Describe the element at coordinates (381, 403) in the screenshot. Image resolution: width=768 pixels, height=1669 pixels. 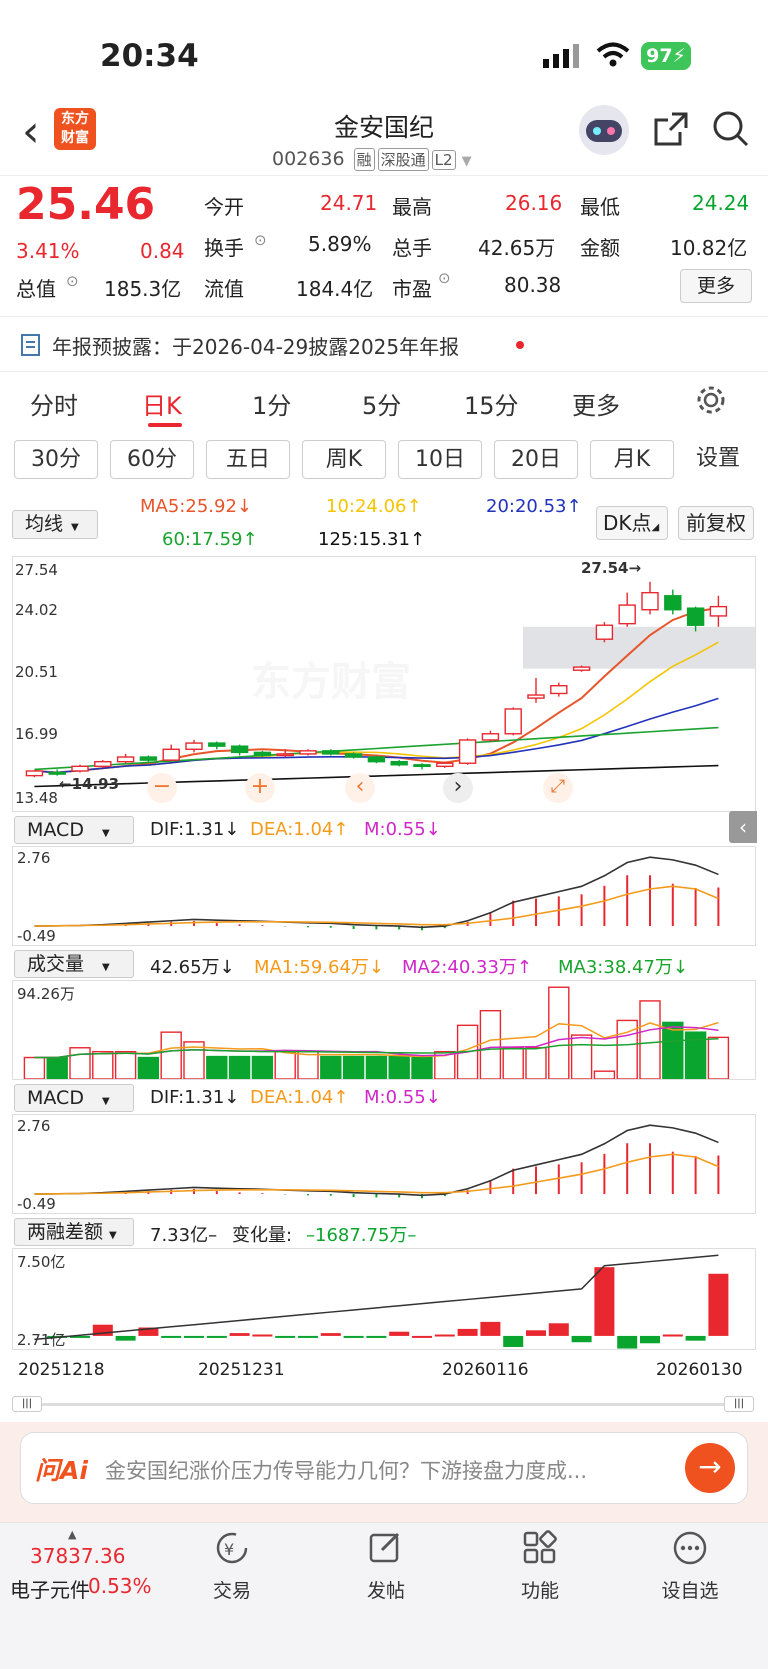
I see `tab-5min: 5分` at that location.